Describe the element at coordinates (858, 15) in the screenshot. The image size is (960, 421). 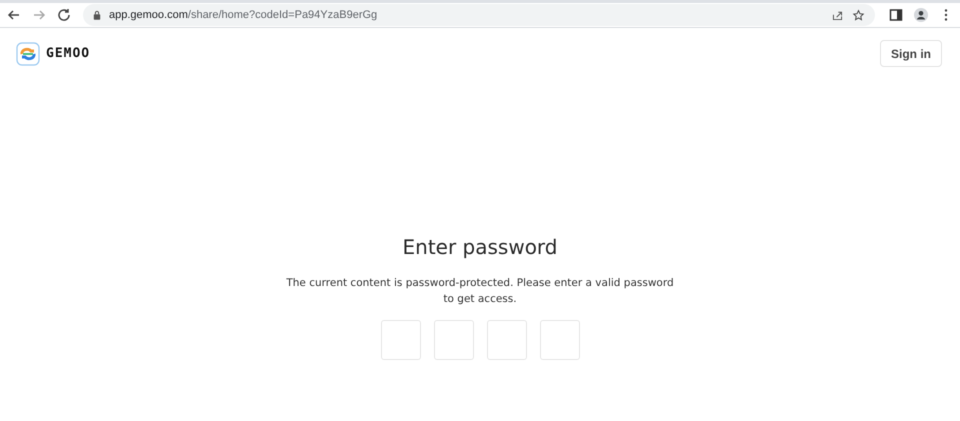
I see `star-icon` at that location.